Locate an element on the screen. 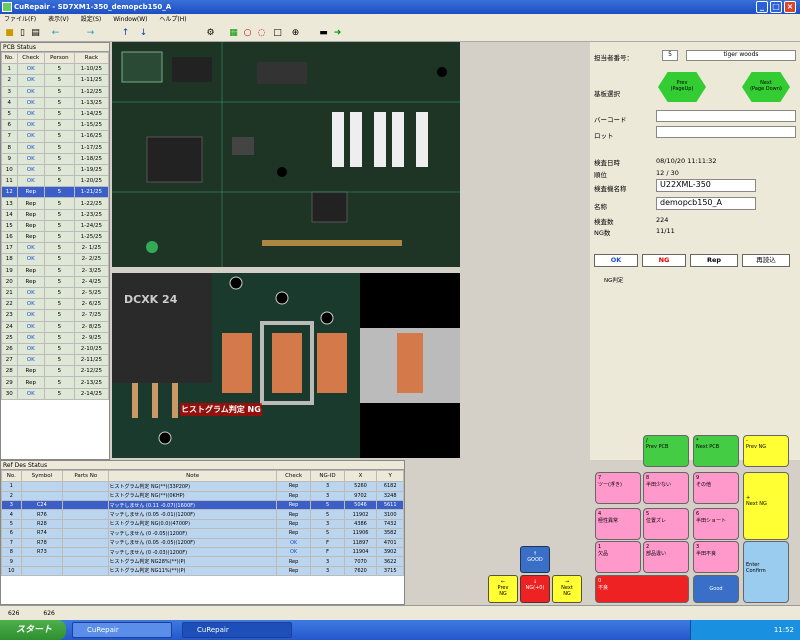  export-icon: ➜ is located at coordinates (337, 33).